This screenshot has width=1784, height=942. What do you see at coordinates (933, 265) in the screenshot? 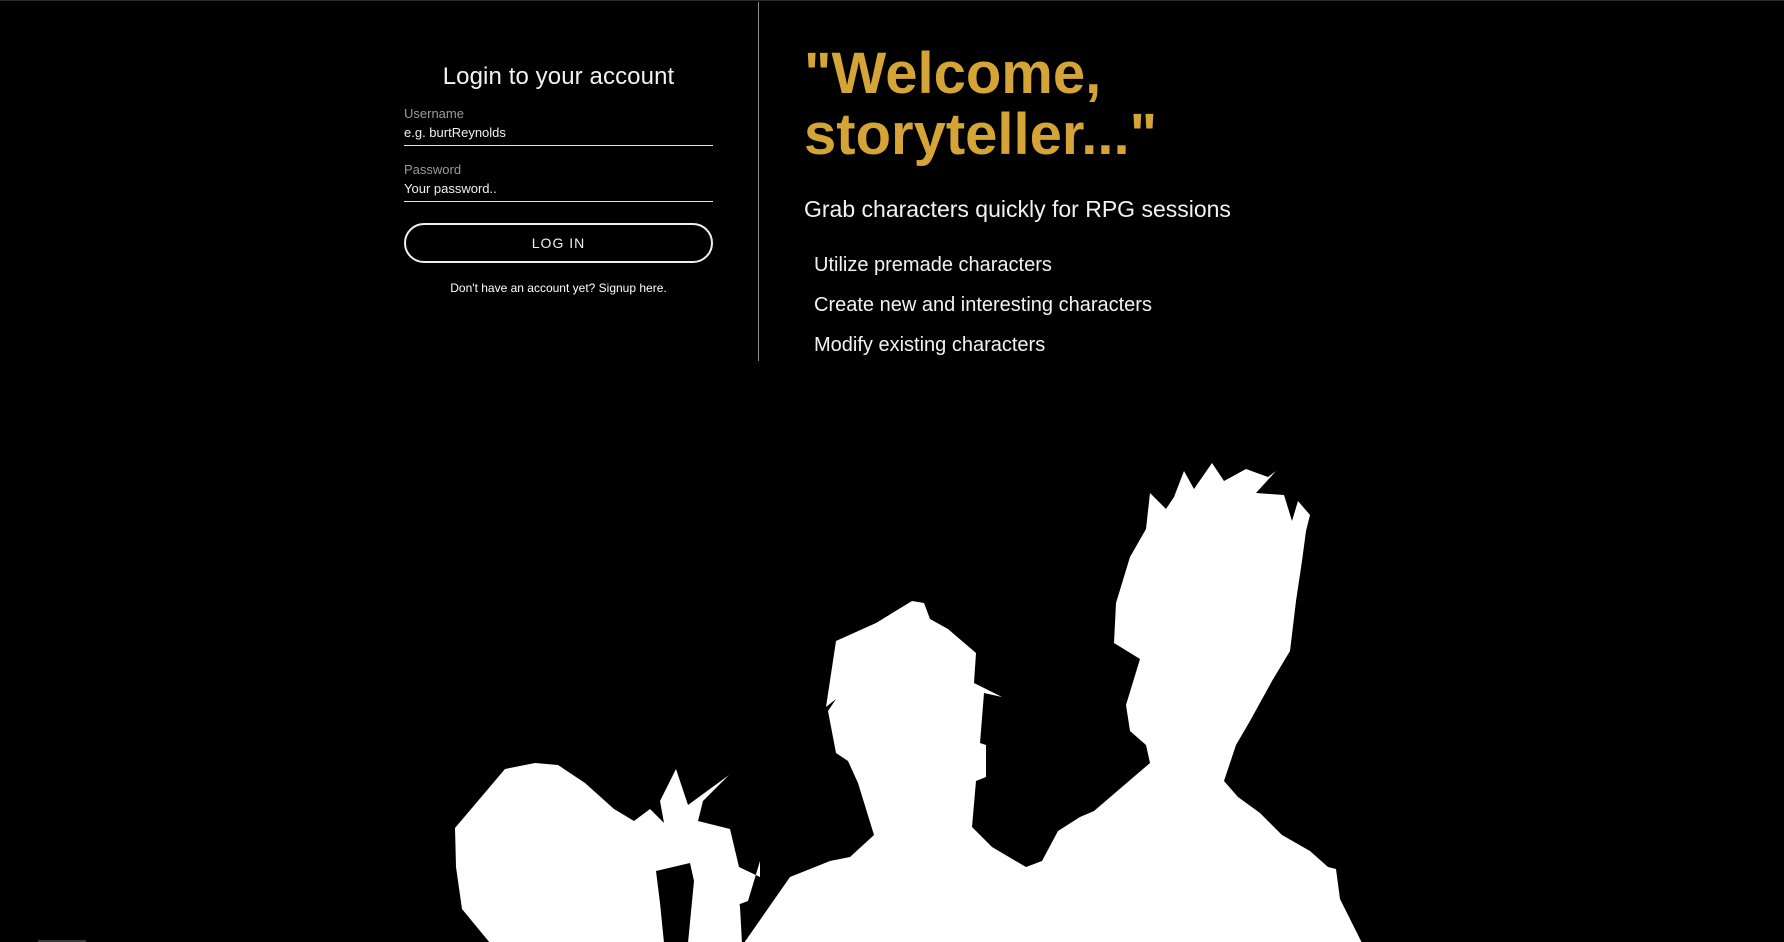
I see `feature-item: Utilize premade characters` at bounding box center [933, 265].